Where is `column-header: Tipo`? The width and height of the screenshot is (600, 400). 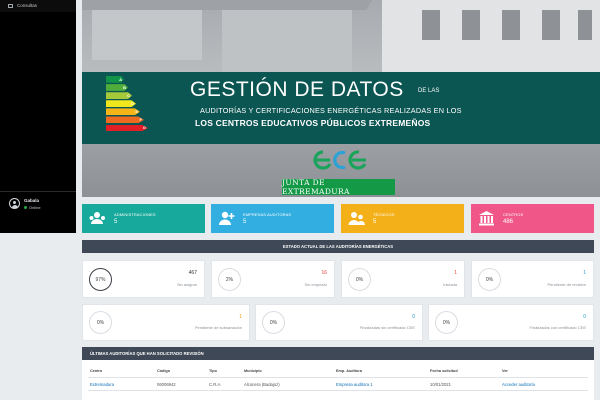
column-header: Tipo is located at coordinates (213, 371).